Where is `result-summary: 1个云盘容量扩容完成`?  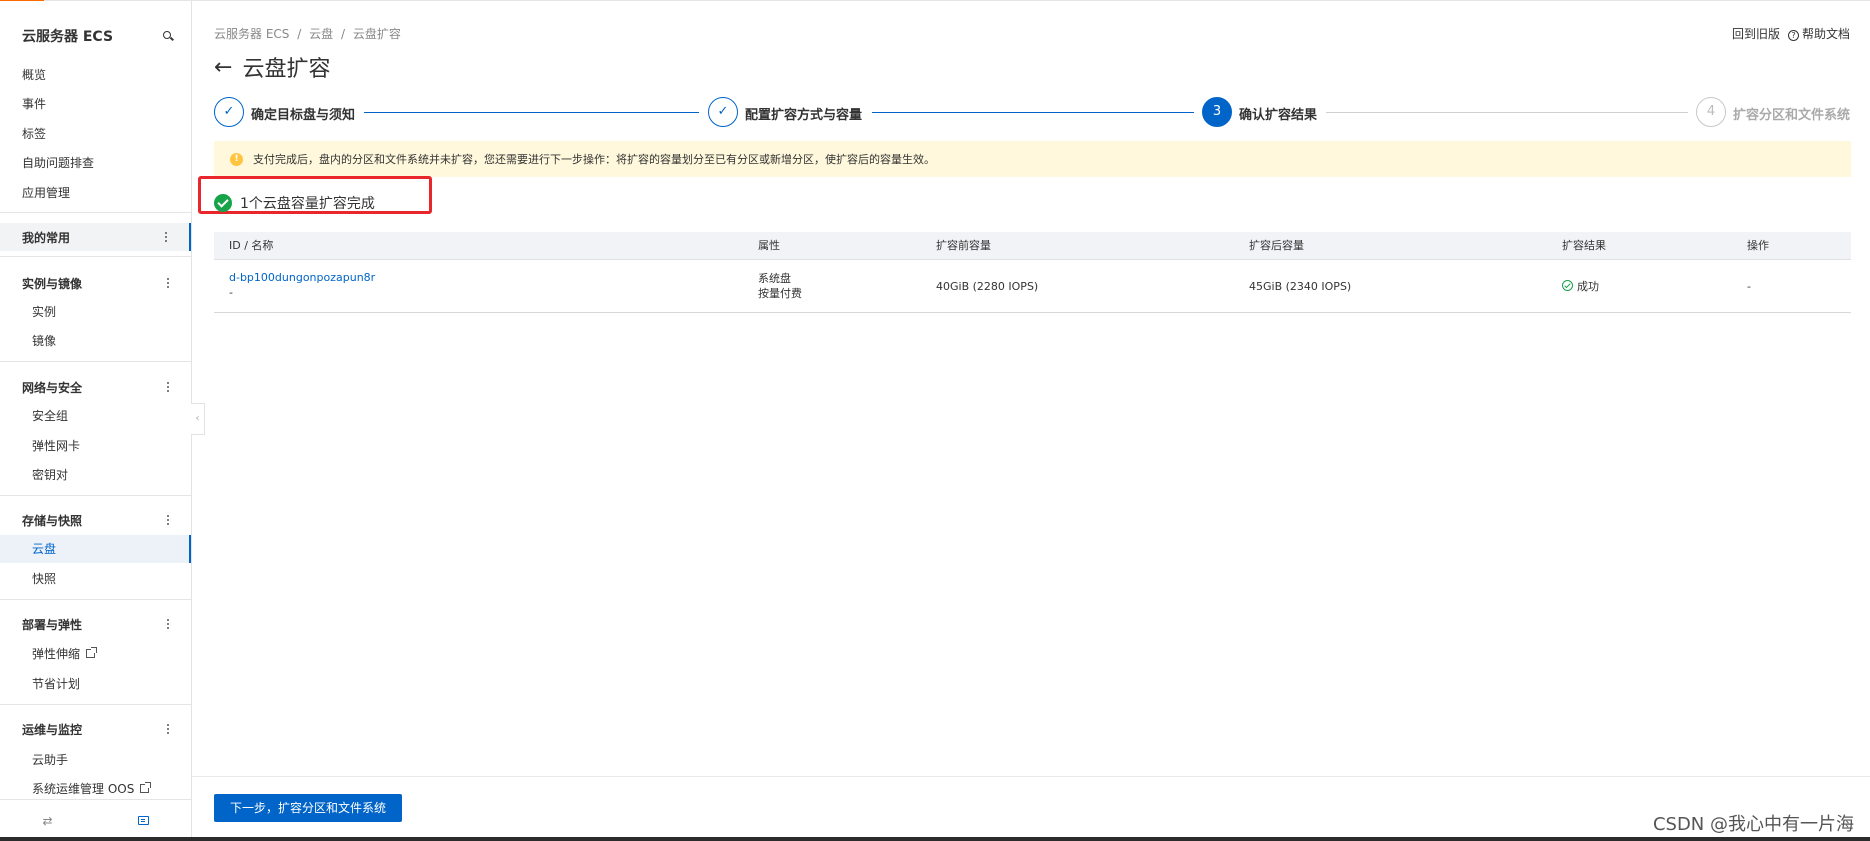
result-summary: 1个云盘容量扩容完成 is located at coordinates (294, 203).